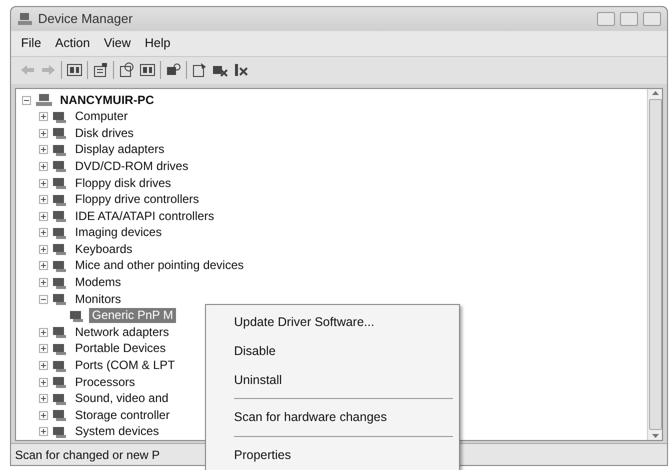  What do you see at coordinates (122, 398) in the screenshot?
I see `tree-item: Sound, video and` at bounding box center [122, 398].